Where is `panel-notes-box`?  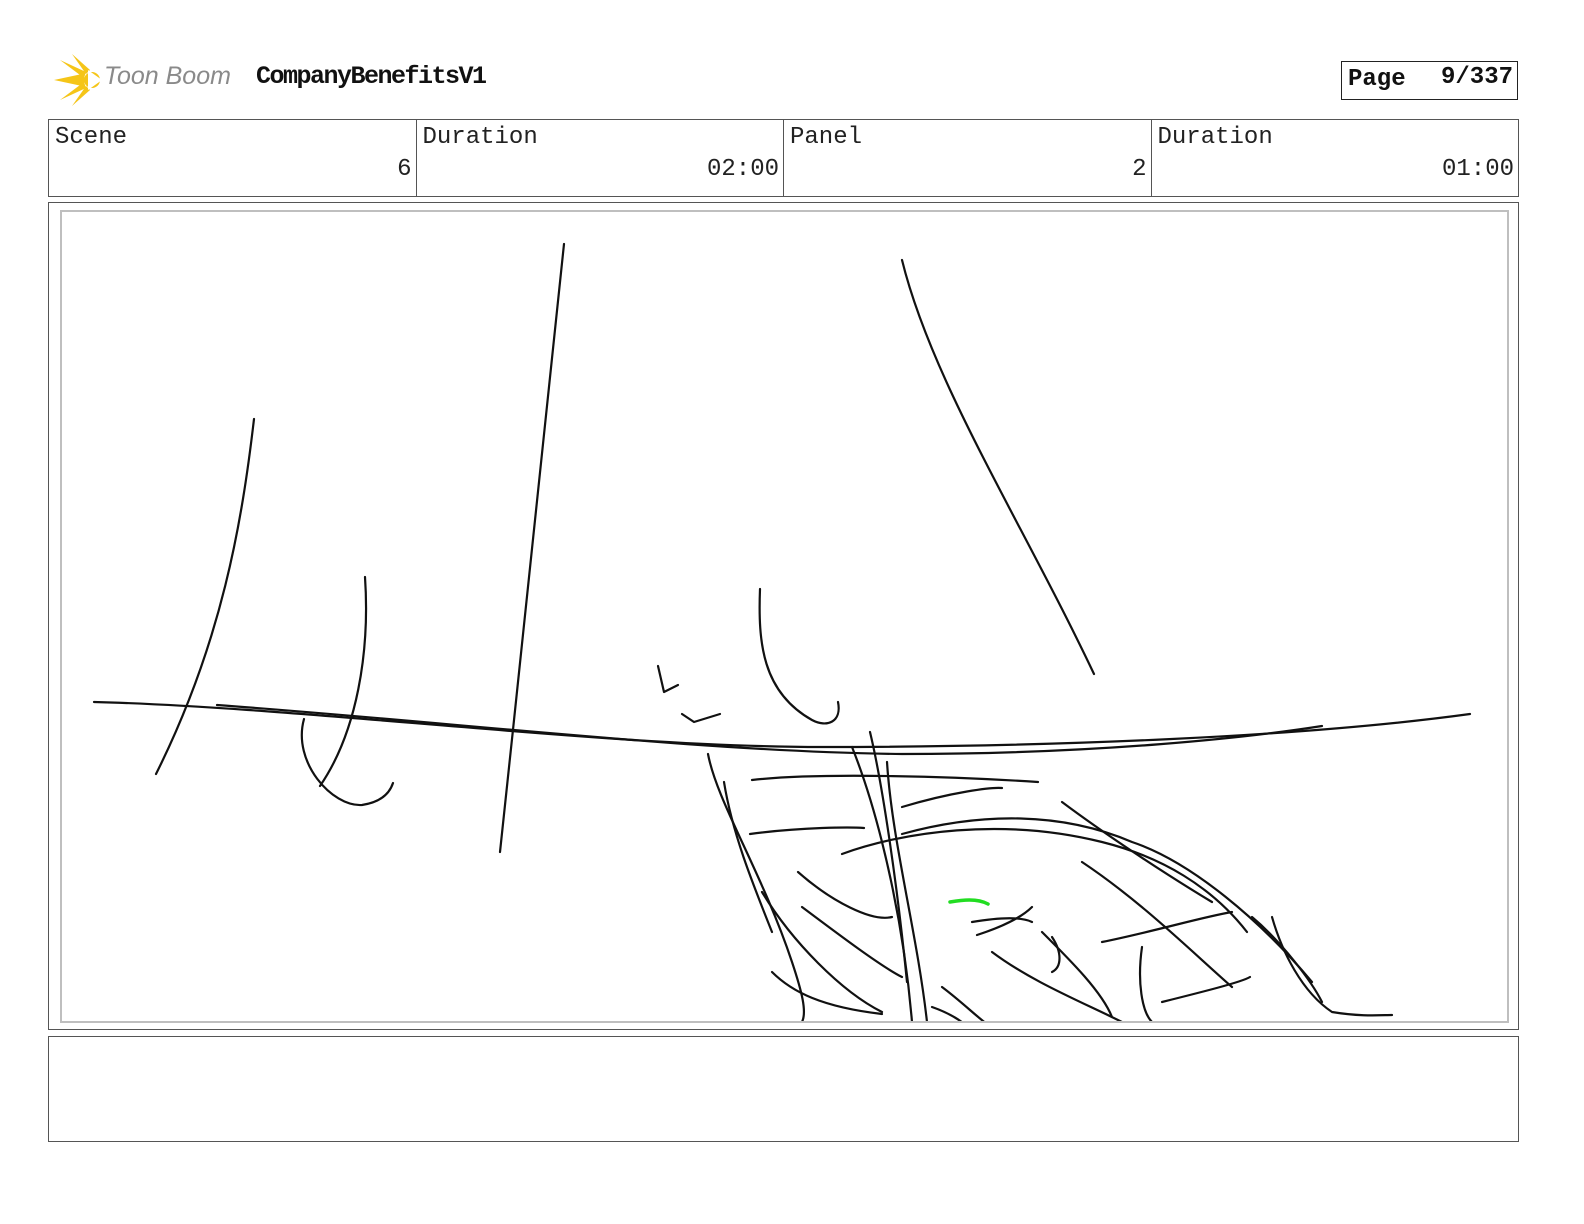 panel-notes-box is located at coordinates (783, 1089).